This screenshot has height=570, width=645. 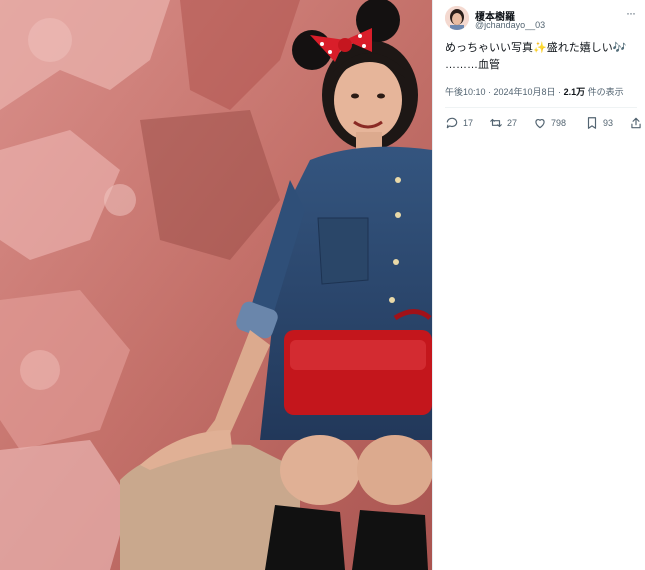 What do you see at coordinates (512, 123) in the screenshot?
I see `repost-count: 27` at bounding box center [512, 123].